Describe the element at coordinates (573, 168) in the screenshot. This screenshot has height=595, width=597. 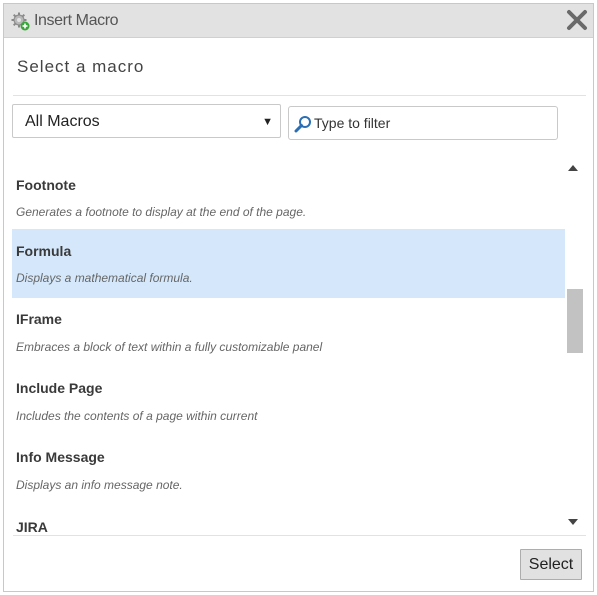
I see `scroll-up-arrow-icon` at that location.